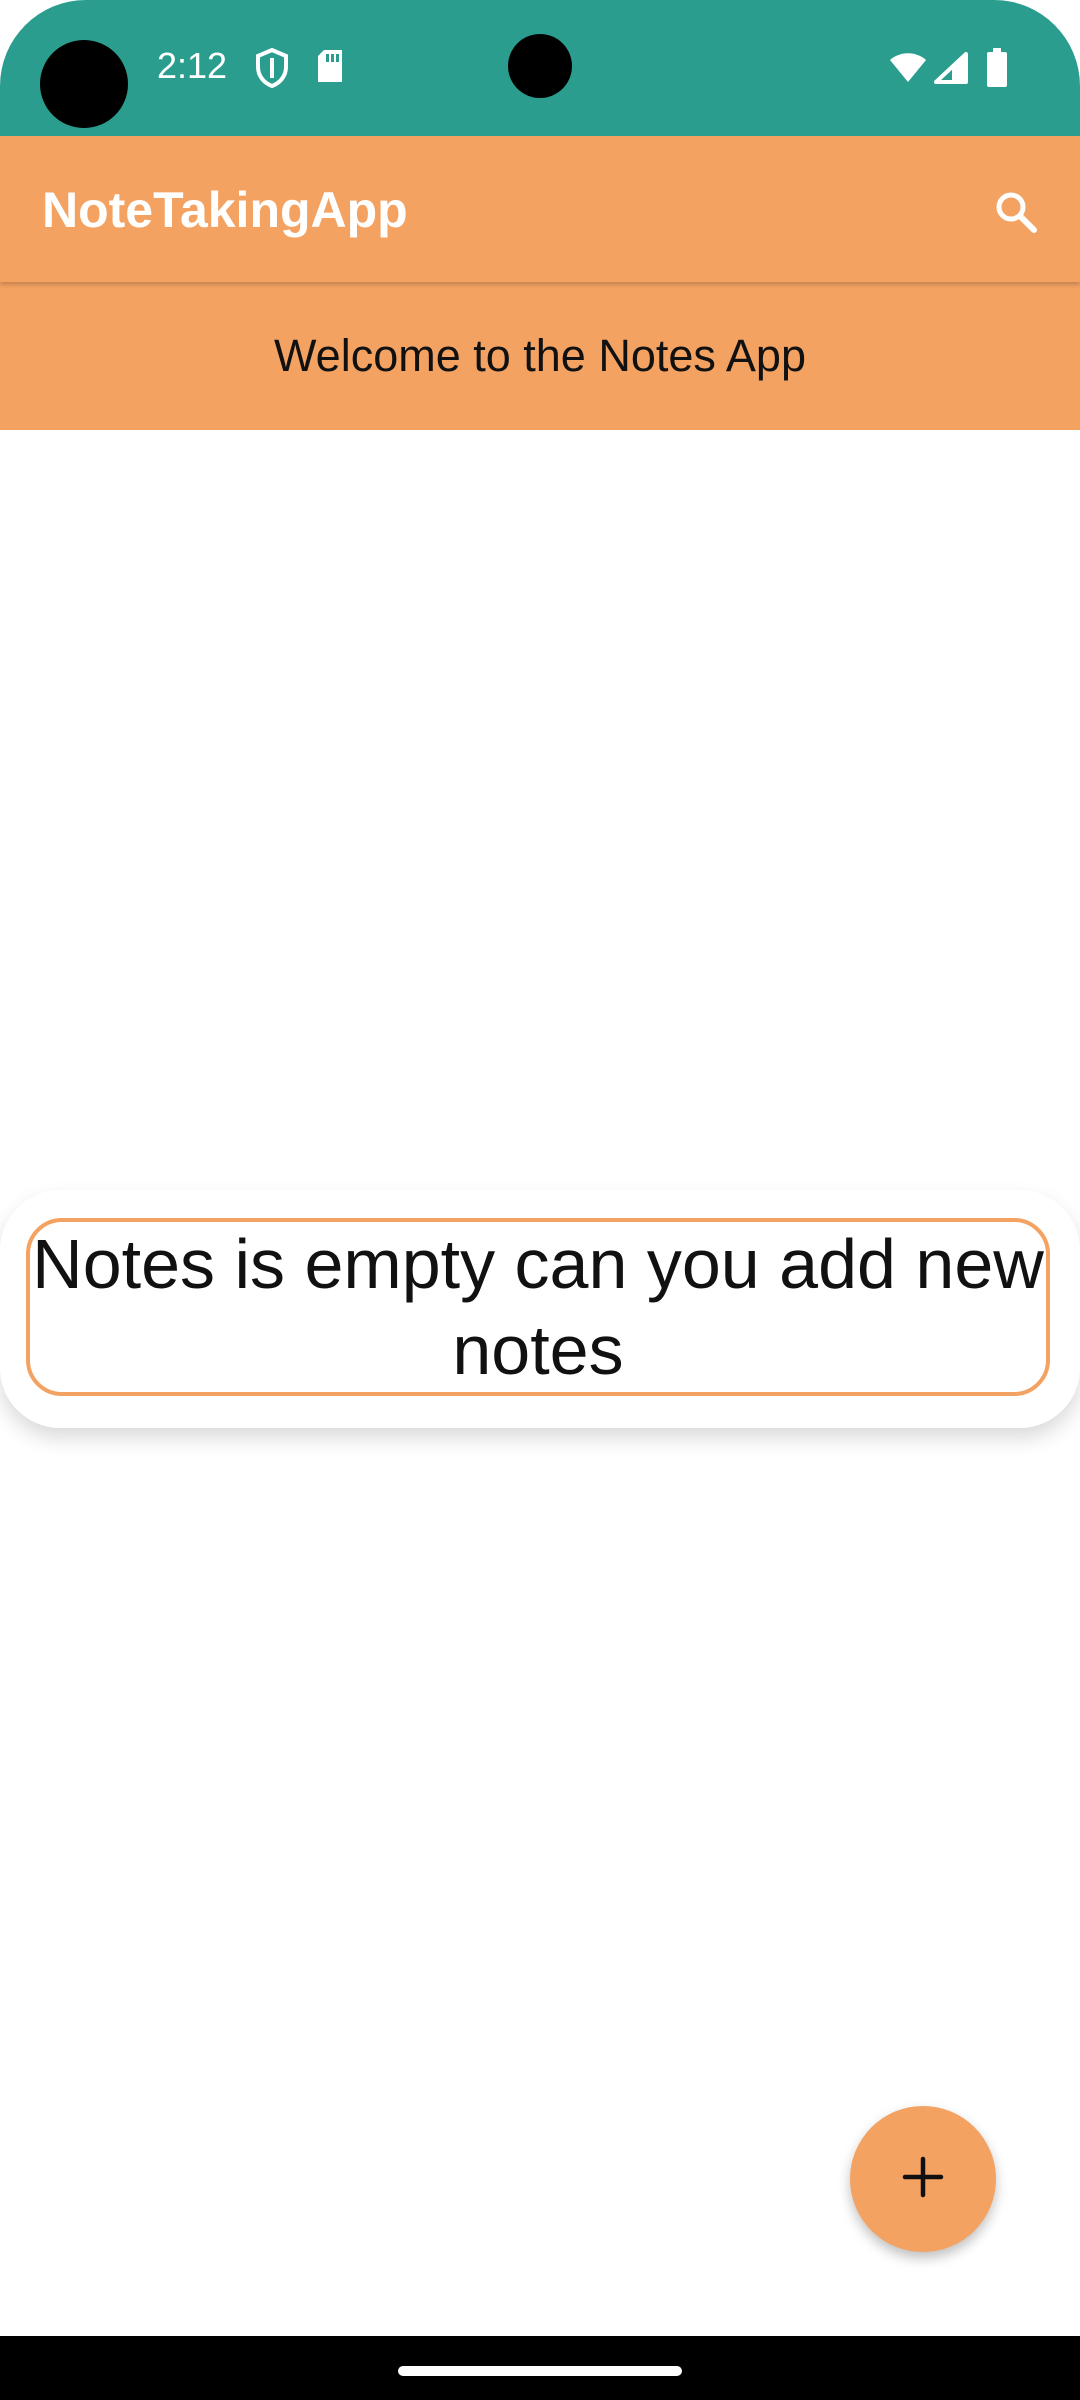 Image resolution: width=1080 pixels, height=2400 pixels. I want to click on empty-state-card: Notes is empty can you add new notes, so click(540, 1309).